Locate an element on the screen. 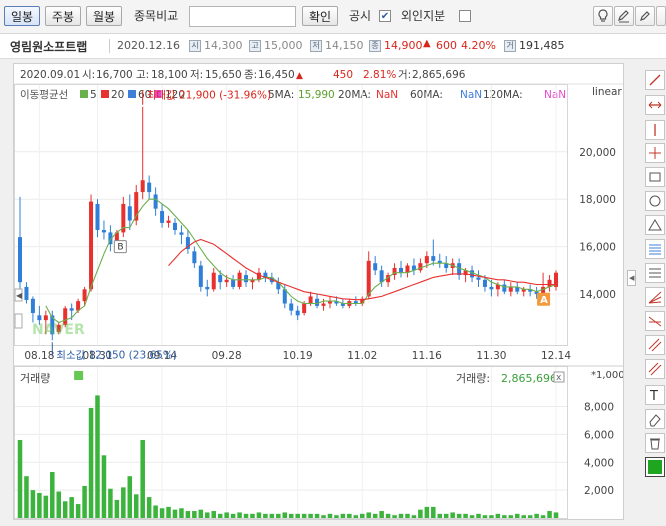  ohlc-change: 450 is located at coordinates (343, 75).